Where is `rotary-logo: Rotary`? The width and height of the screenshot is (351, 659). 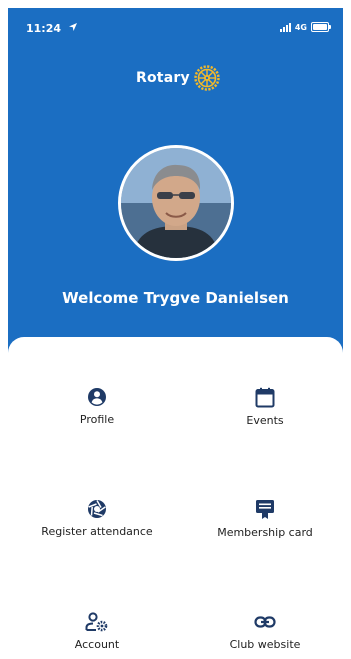
rotary-logo: Rotary is located at coordinates (178, 78).